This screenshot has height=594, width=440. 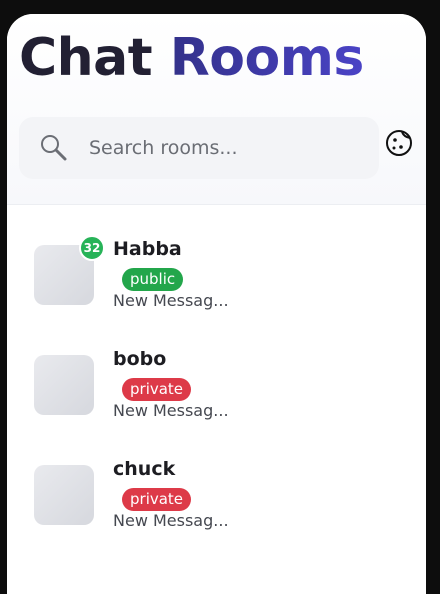 I want to click on room-name: Habba, so click(x=147, y=249).